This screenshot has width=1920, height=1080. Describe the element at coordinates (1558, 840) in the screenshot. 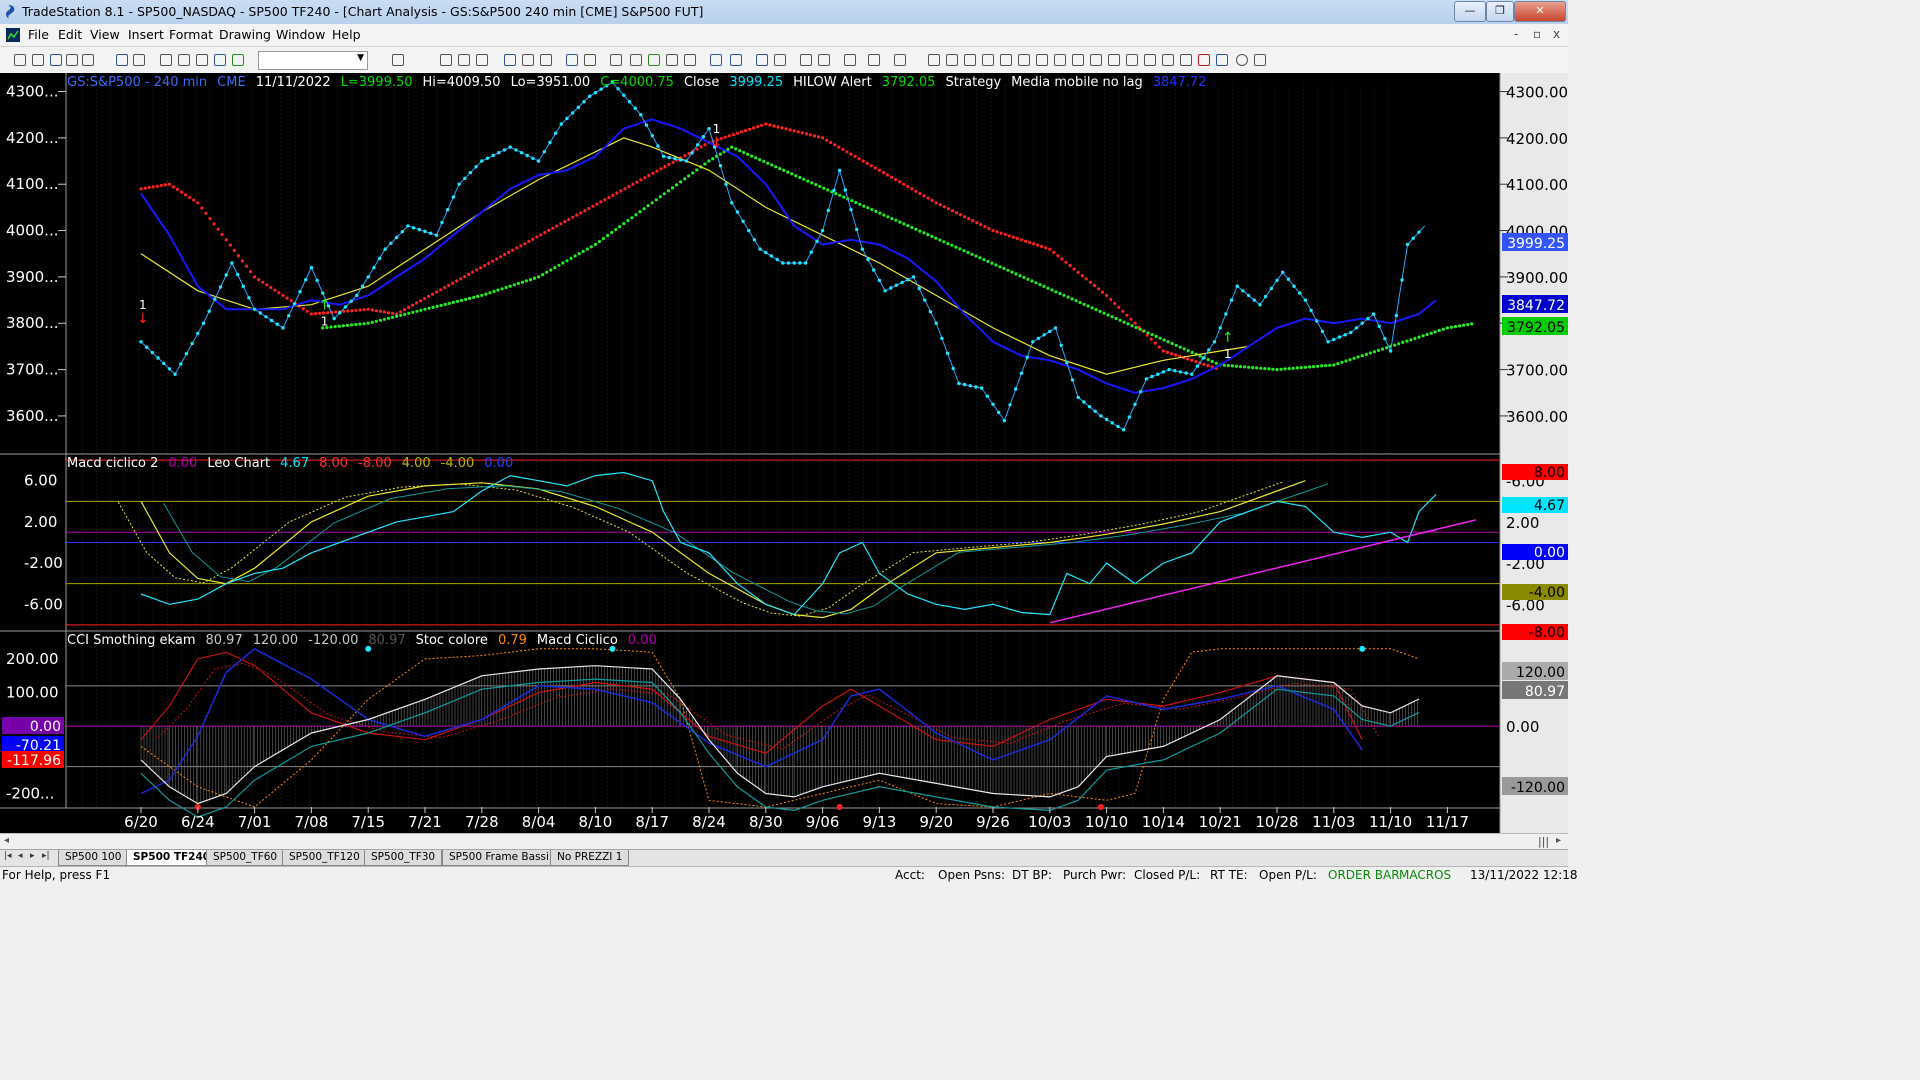

I see `scroll-right-icon: ▸` at that location.